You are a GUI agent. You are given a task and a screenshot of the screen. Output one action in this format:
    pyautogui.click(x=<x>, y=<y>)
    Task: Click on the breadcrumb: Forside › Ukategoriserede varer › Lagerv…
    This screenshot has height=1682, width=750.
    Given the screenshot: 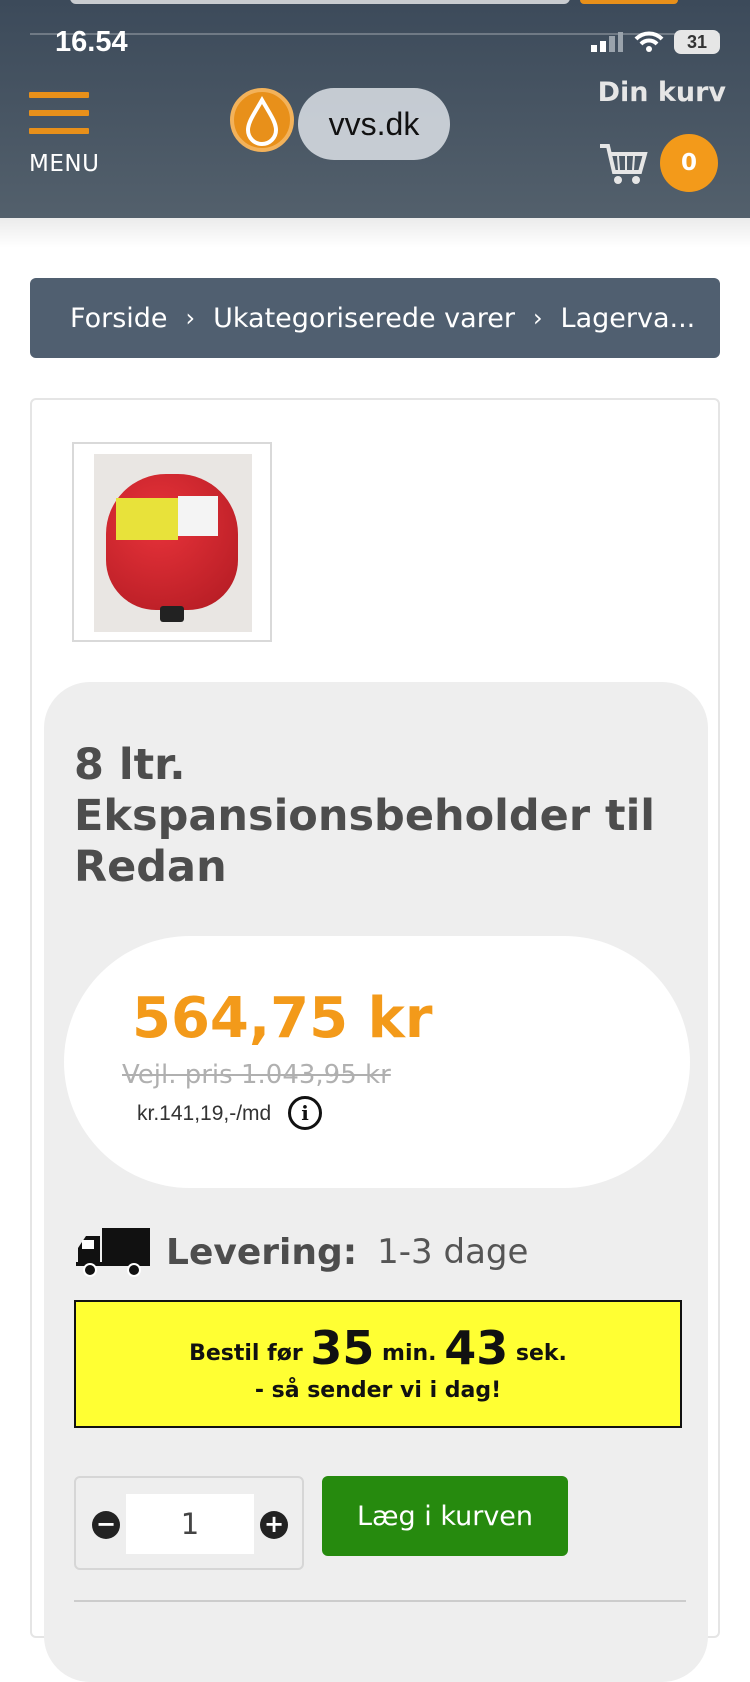 What is the action you would take?
    pyautogui.click(x=375, y=318)
    